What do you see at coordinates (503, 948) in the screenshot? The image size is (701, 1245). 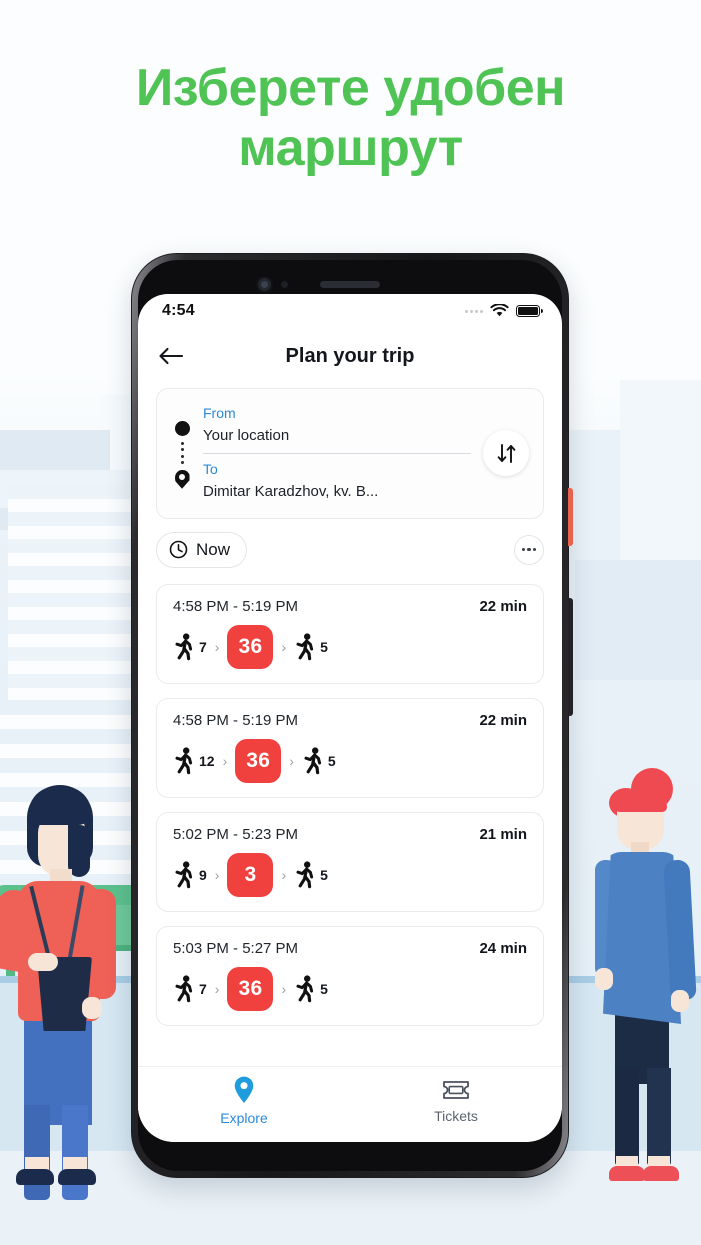 I see `route-duration: 24 min` at bounding box center [503, 948].